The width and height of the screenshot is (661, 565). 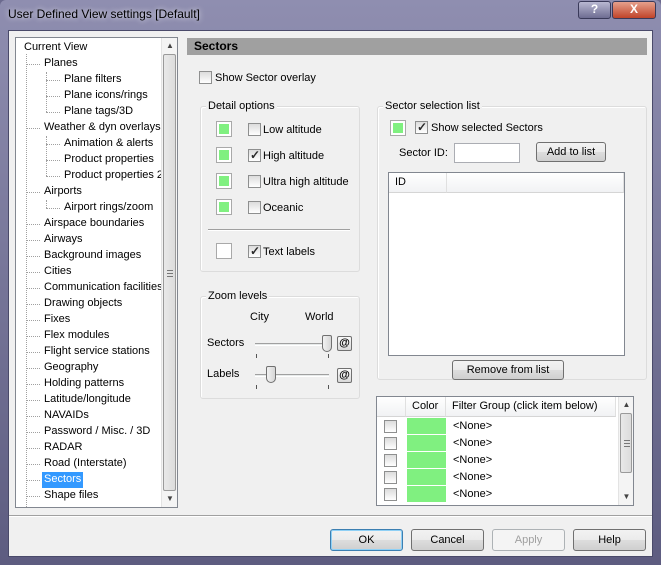 What do you see at coordinates (224, 207) in the screenshot?
I see `oceanic-color-swatch` at bounding box center [224, 207].